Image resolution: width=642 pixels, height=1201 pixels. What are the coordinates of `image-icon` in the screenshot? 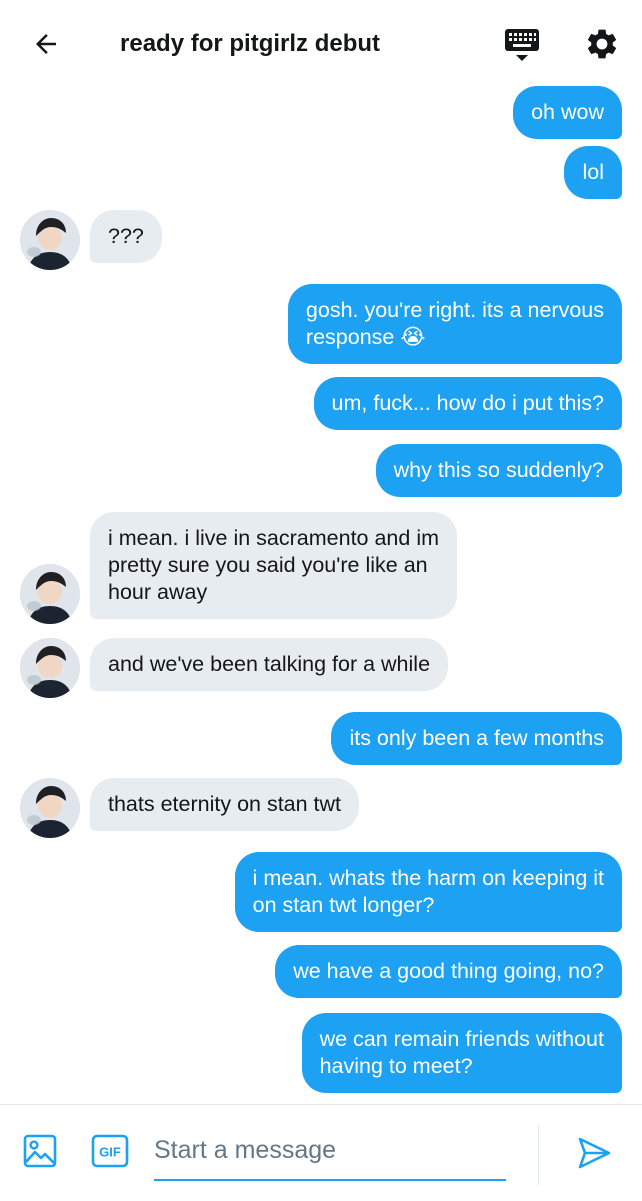 It's located at (40, 1151).